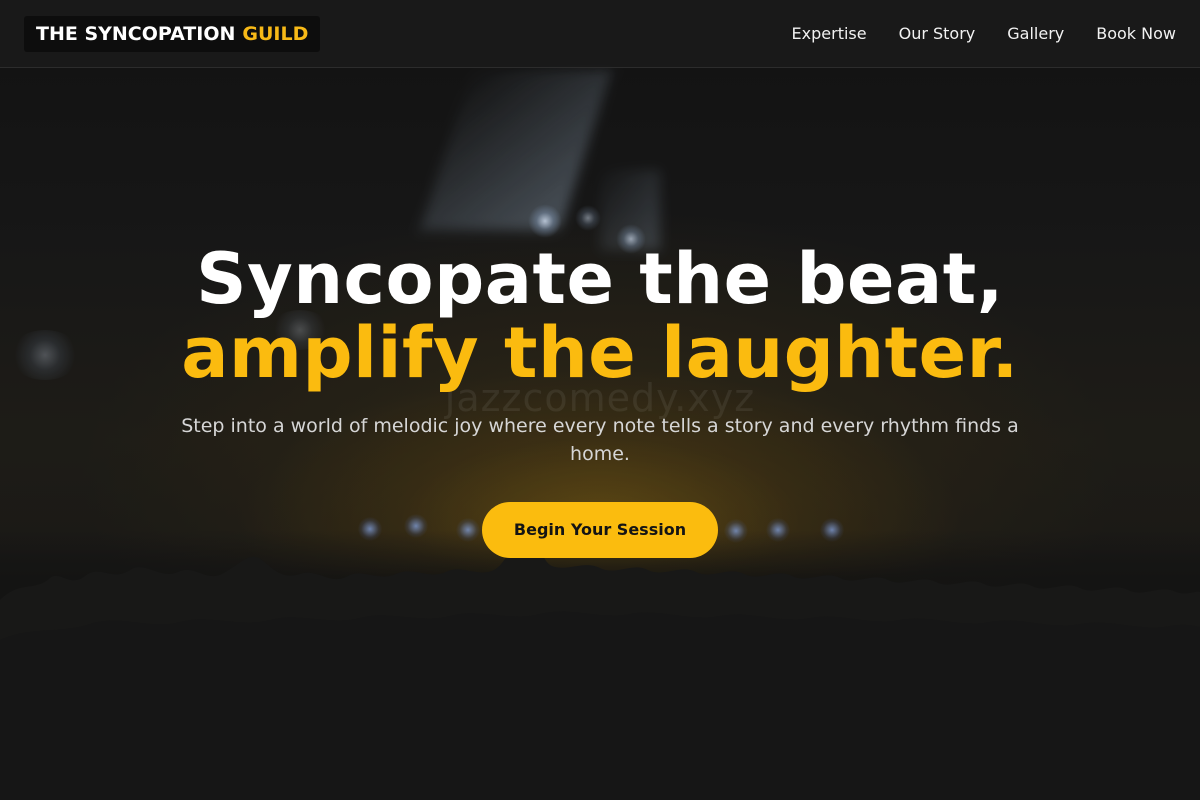 The height and width of the screenshot is (800, 1200). Describe the element at coordinates (1136, 33) in the screenshot. I see `nav-link-book-now: Book Now` at that location.